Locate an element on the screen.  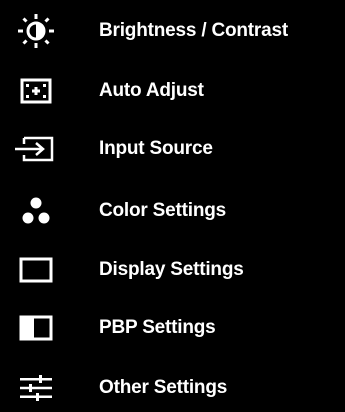
menu-item-label: Display Settings is located at coordinates (171, 269).